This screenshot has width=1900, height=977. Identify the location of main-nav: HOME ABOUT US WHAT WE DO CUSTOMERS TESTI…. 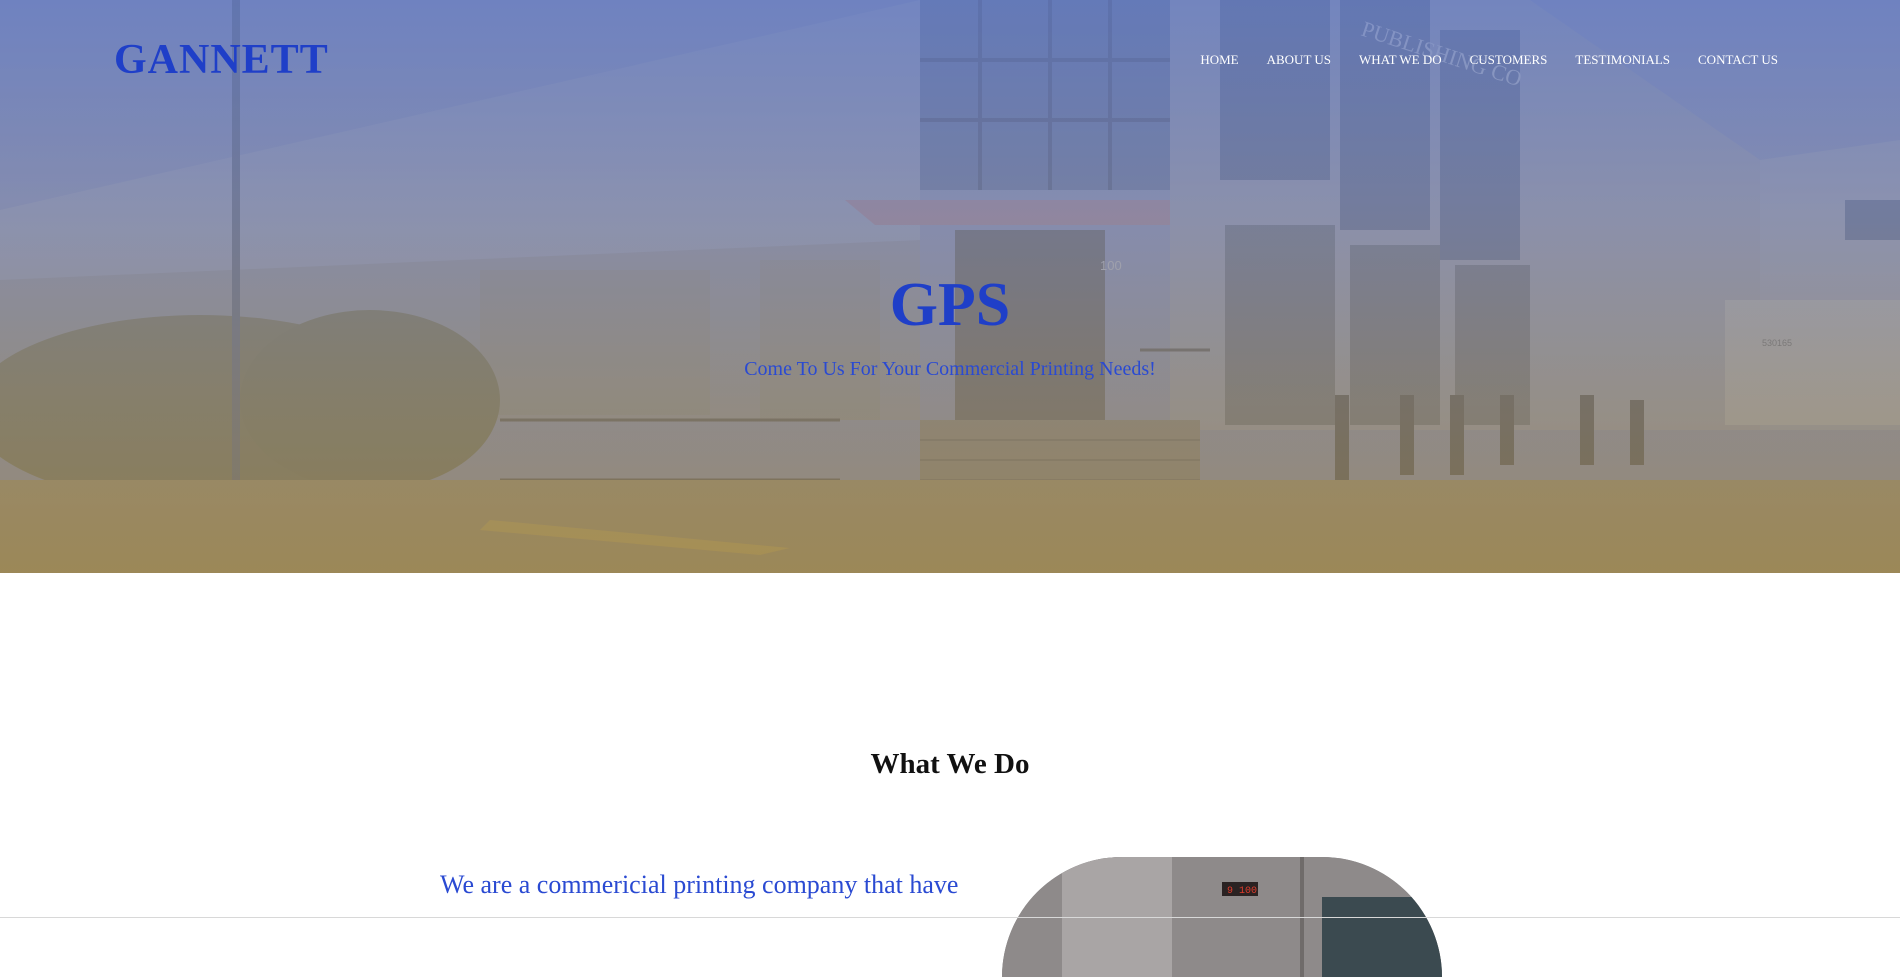
(1475, 60).